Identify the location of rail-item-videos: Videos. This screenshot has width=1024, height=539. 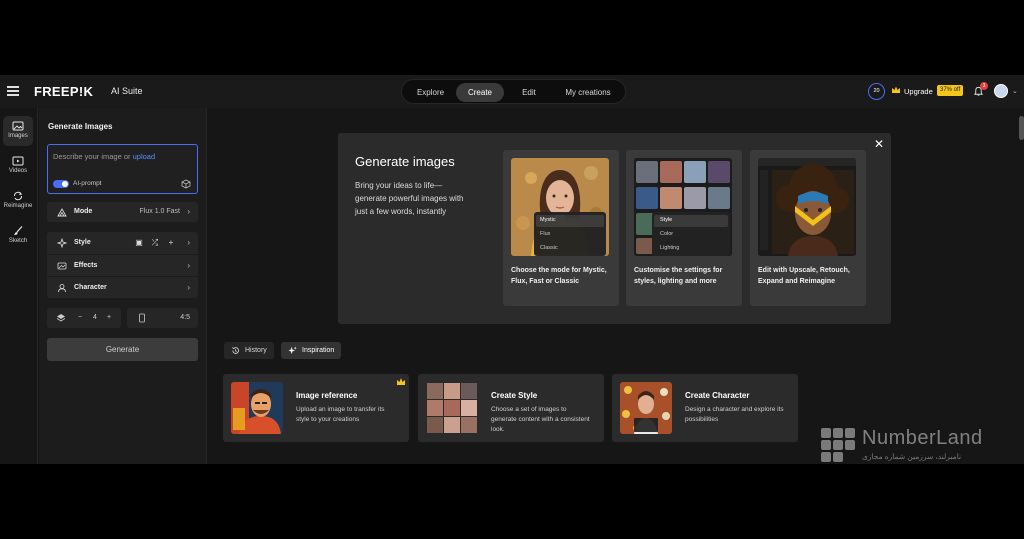
(18, 166).